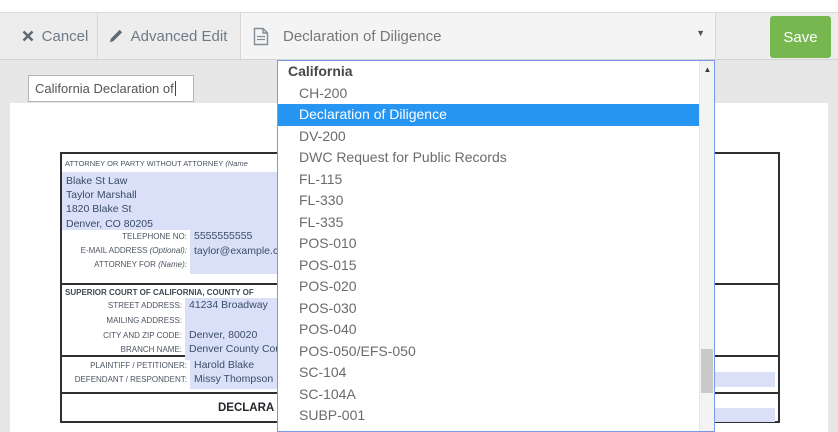 The width and height of the screenshot is (838, 432). What do you see at coordinates (488, 429) in the screenshot?
I see `dropdown-option: SUBP-002` at bounding box center [488, 429].